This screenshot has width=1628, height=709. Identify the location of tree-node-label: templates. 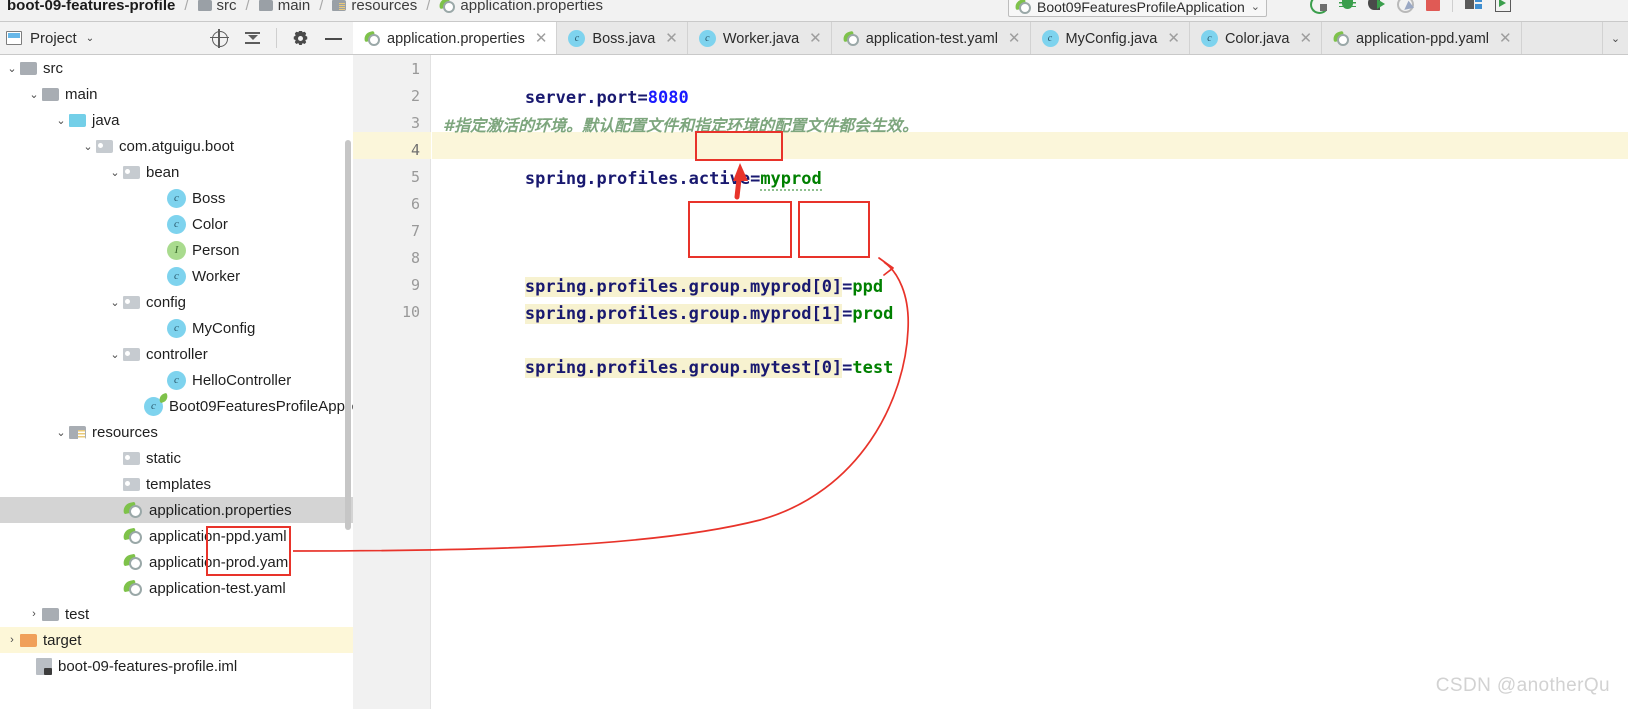
(179, 484).